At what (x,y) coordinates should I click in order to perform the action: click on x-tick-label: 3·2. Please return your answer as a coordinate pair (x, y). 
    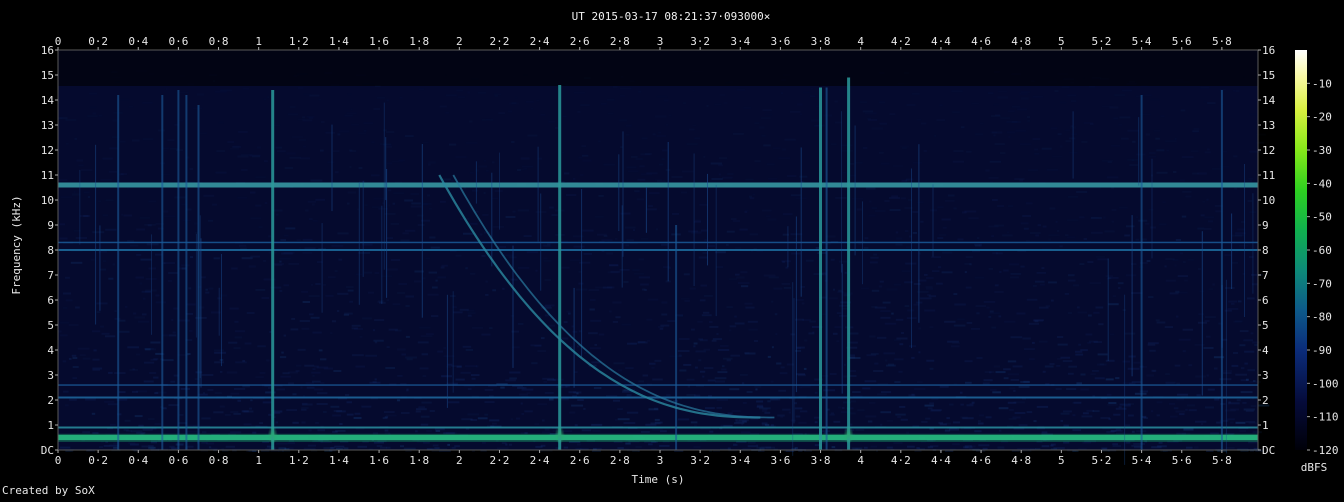
    Looking at the image, I should click on (700, 460).